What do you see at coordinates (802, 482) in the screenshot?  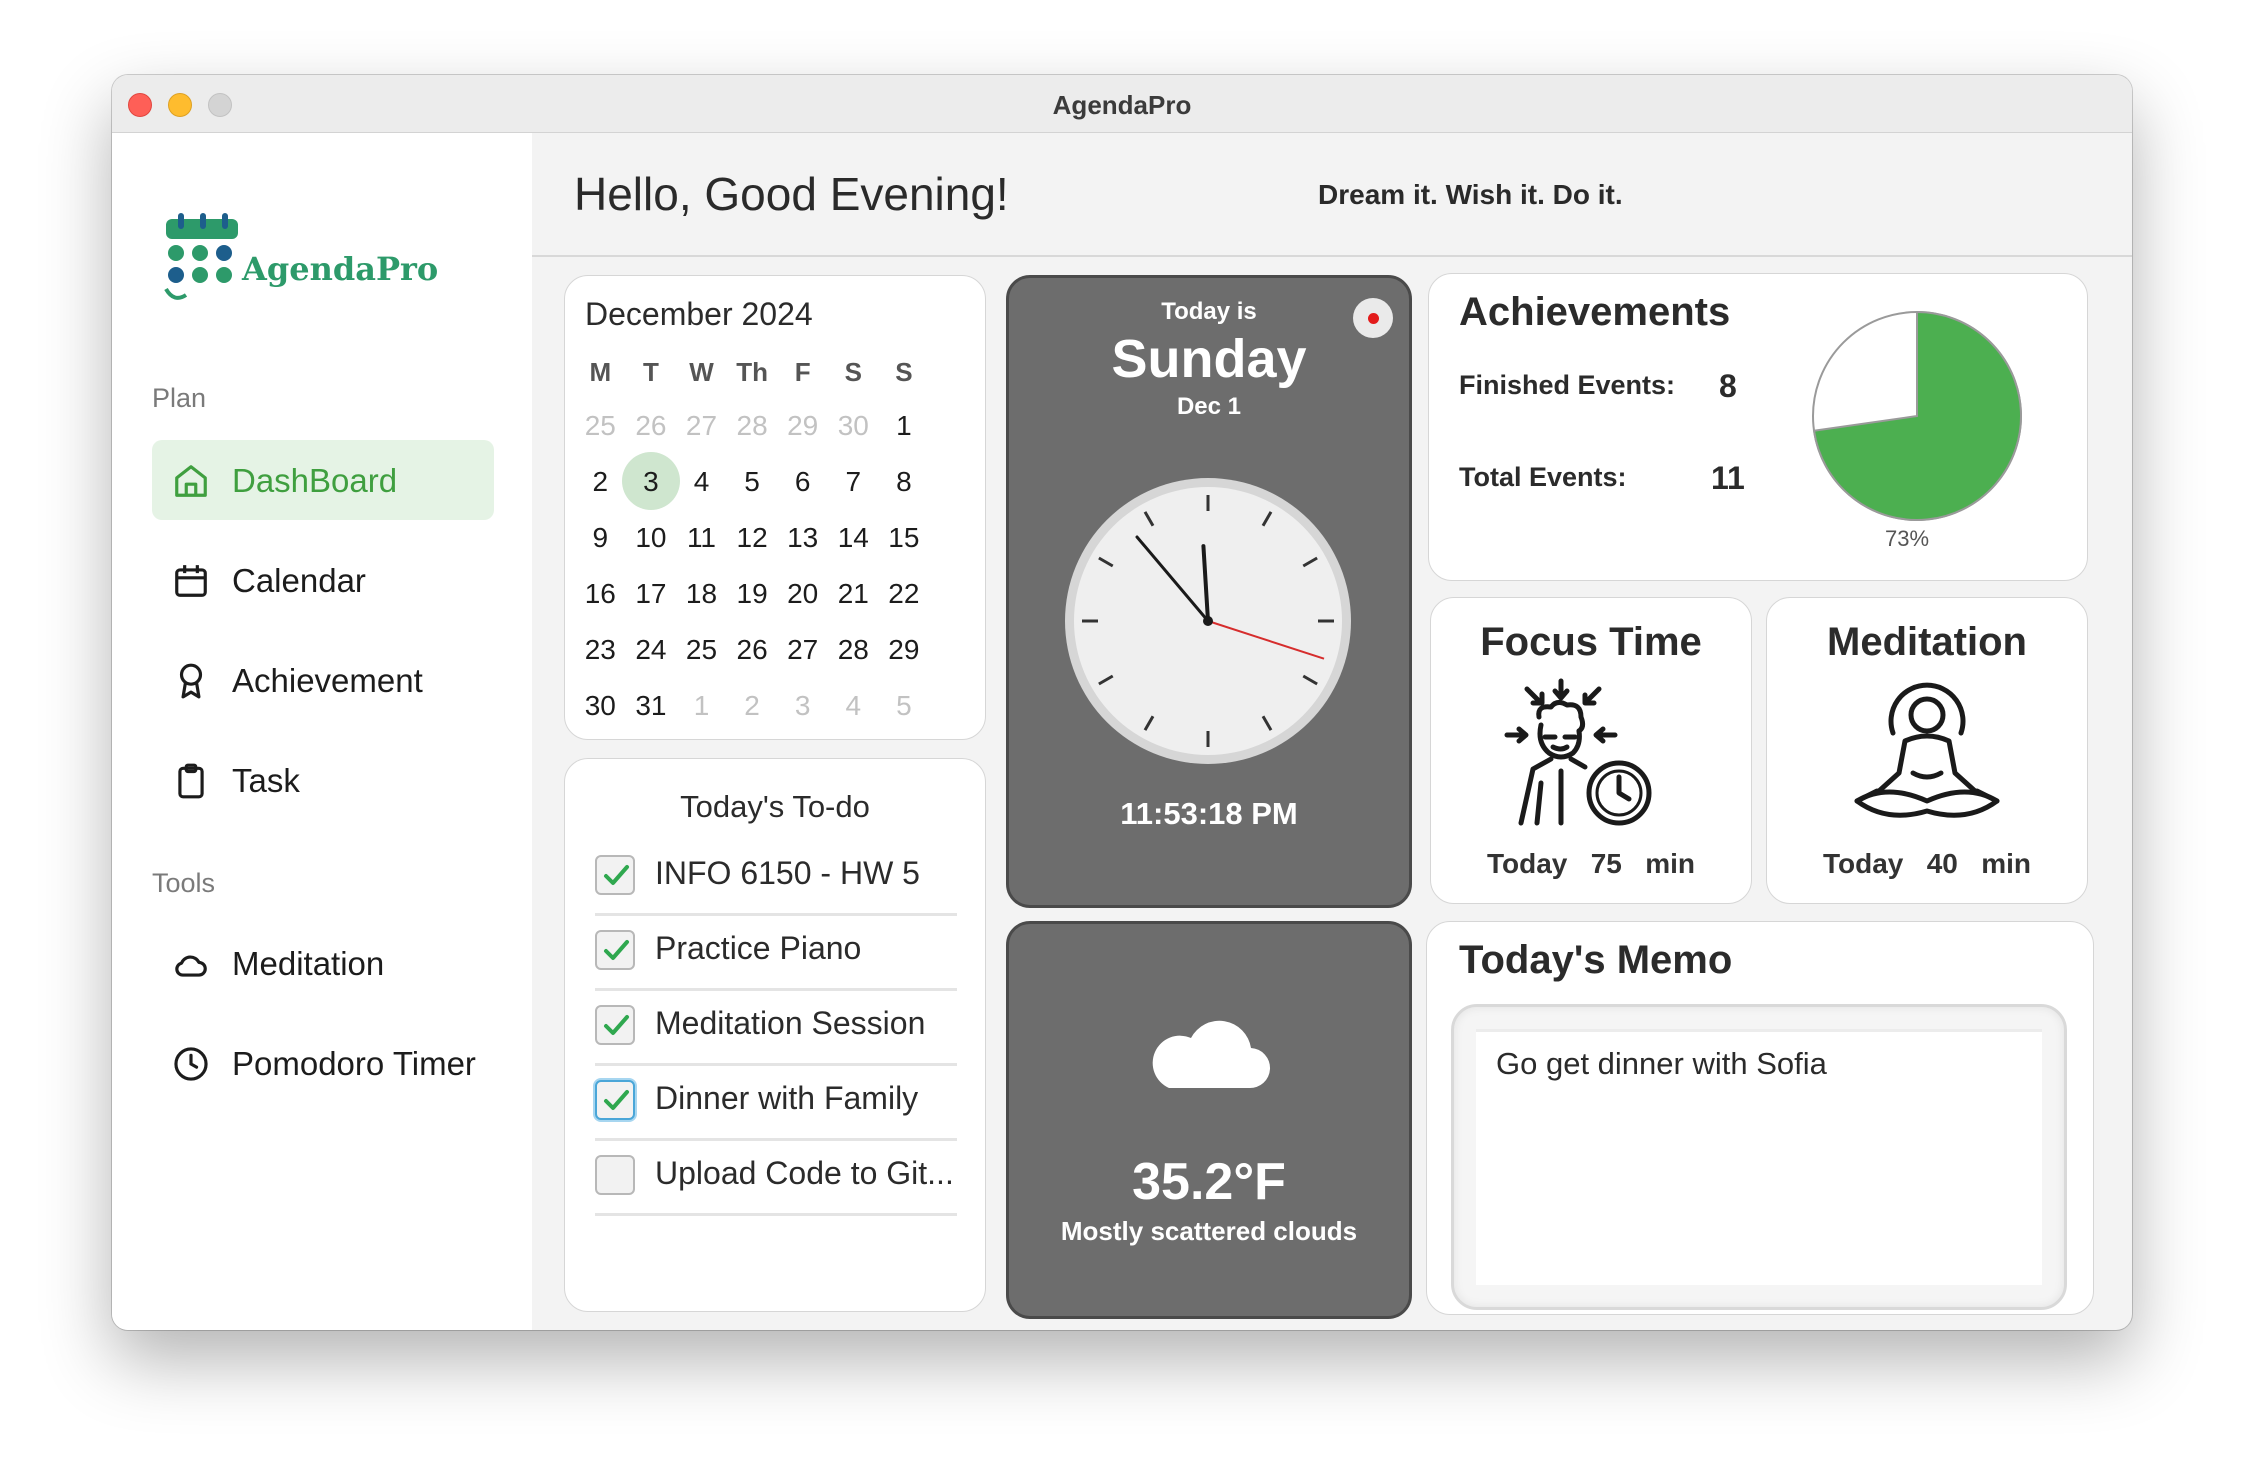 I see `calendar-day: 6` at bounding box center [802, 482].